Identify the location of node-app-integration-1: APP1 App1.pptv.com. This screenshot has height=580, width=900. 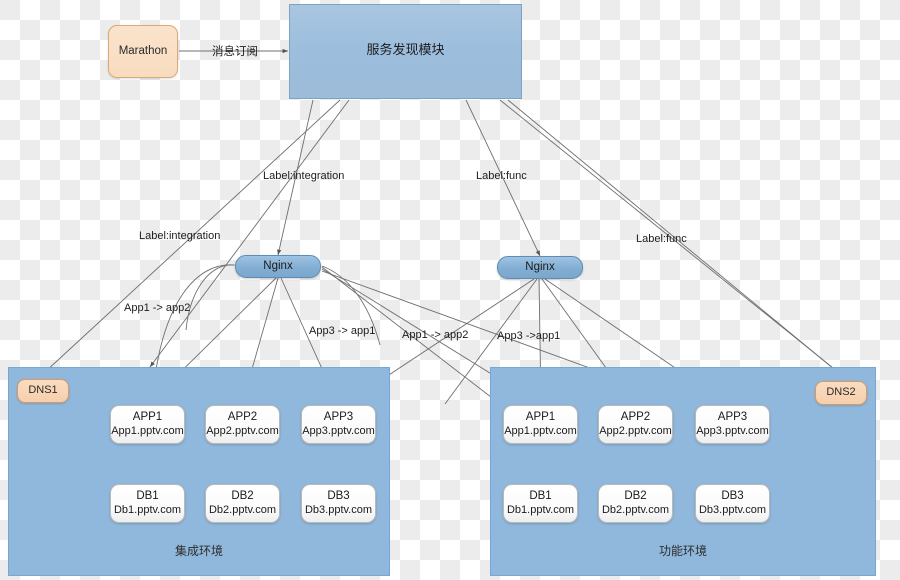
(147, 424).